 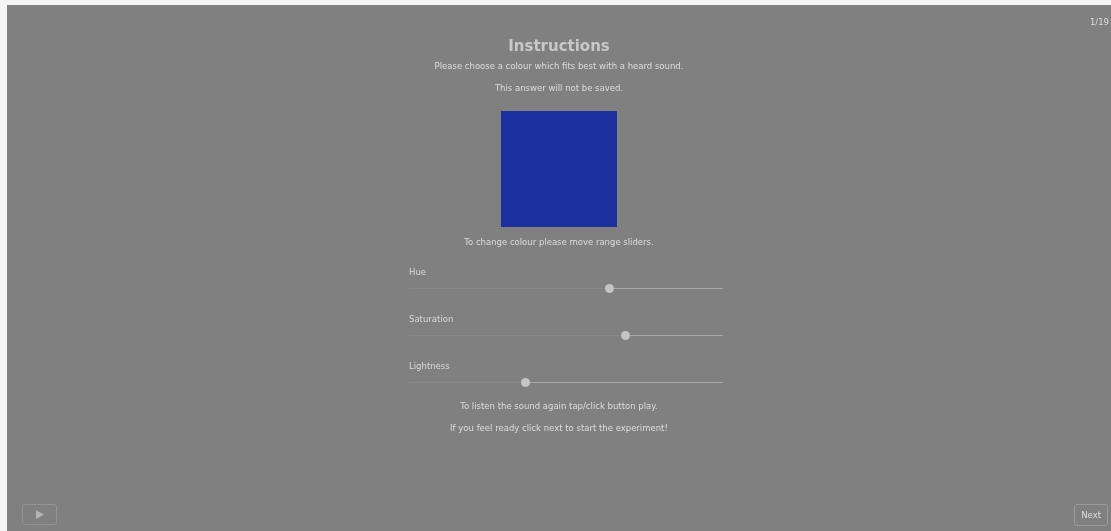 I want to click on slider-label: Lightness, so click(x=429, y=366).